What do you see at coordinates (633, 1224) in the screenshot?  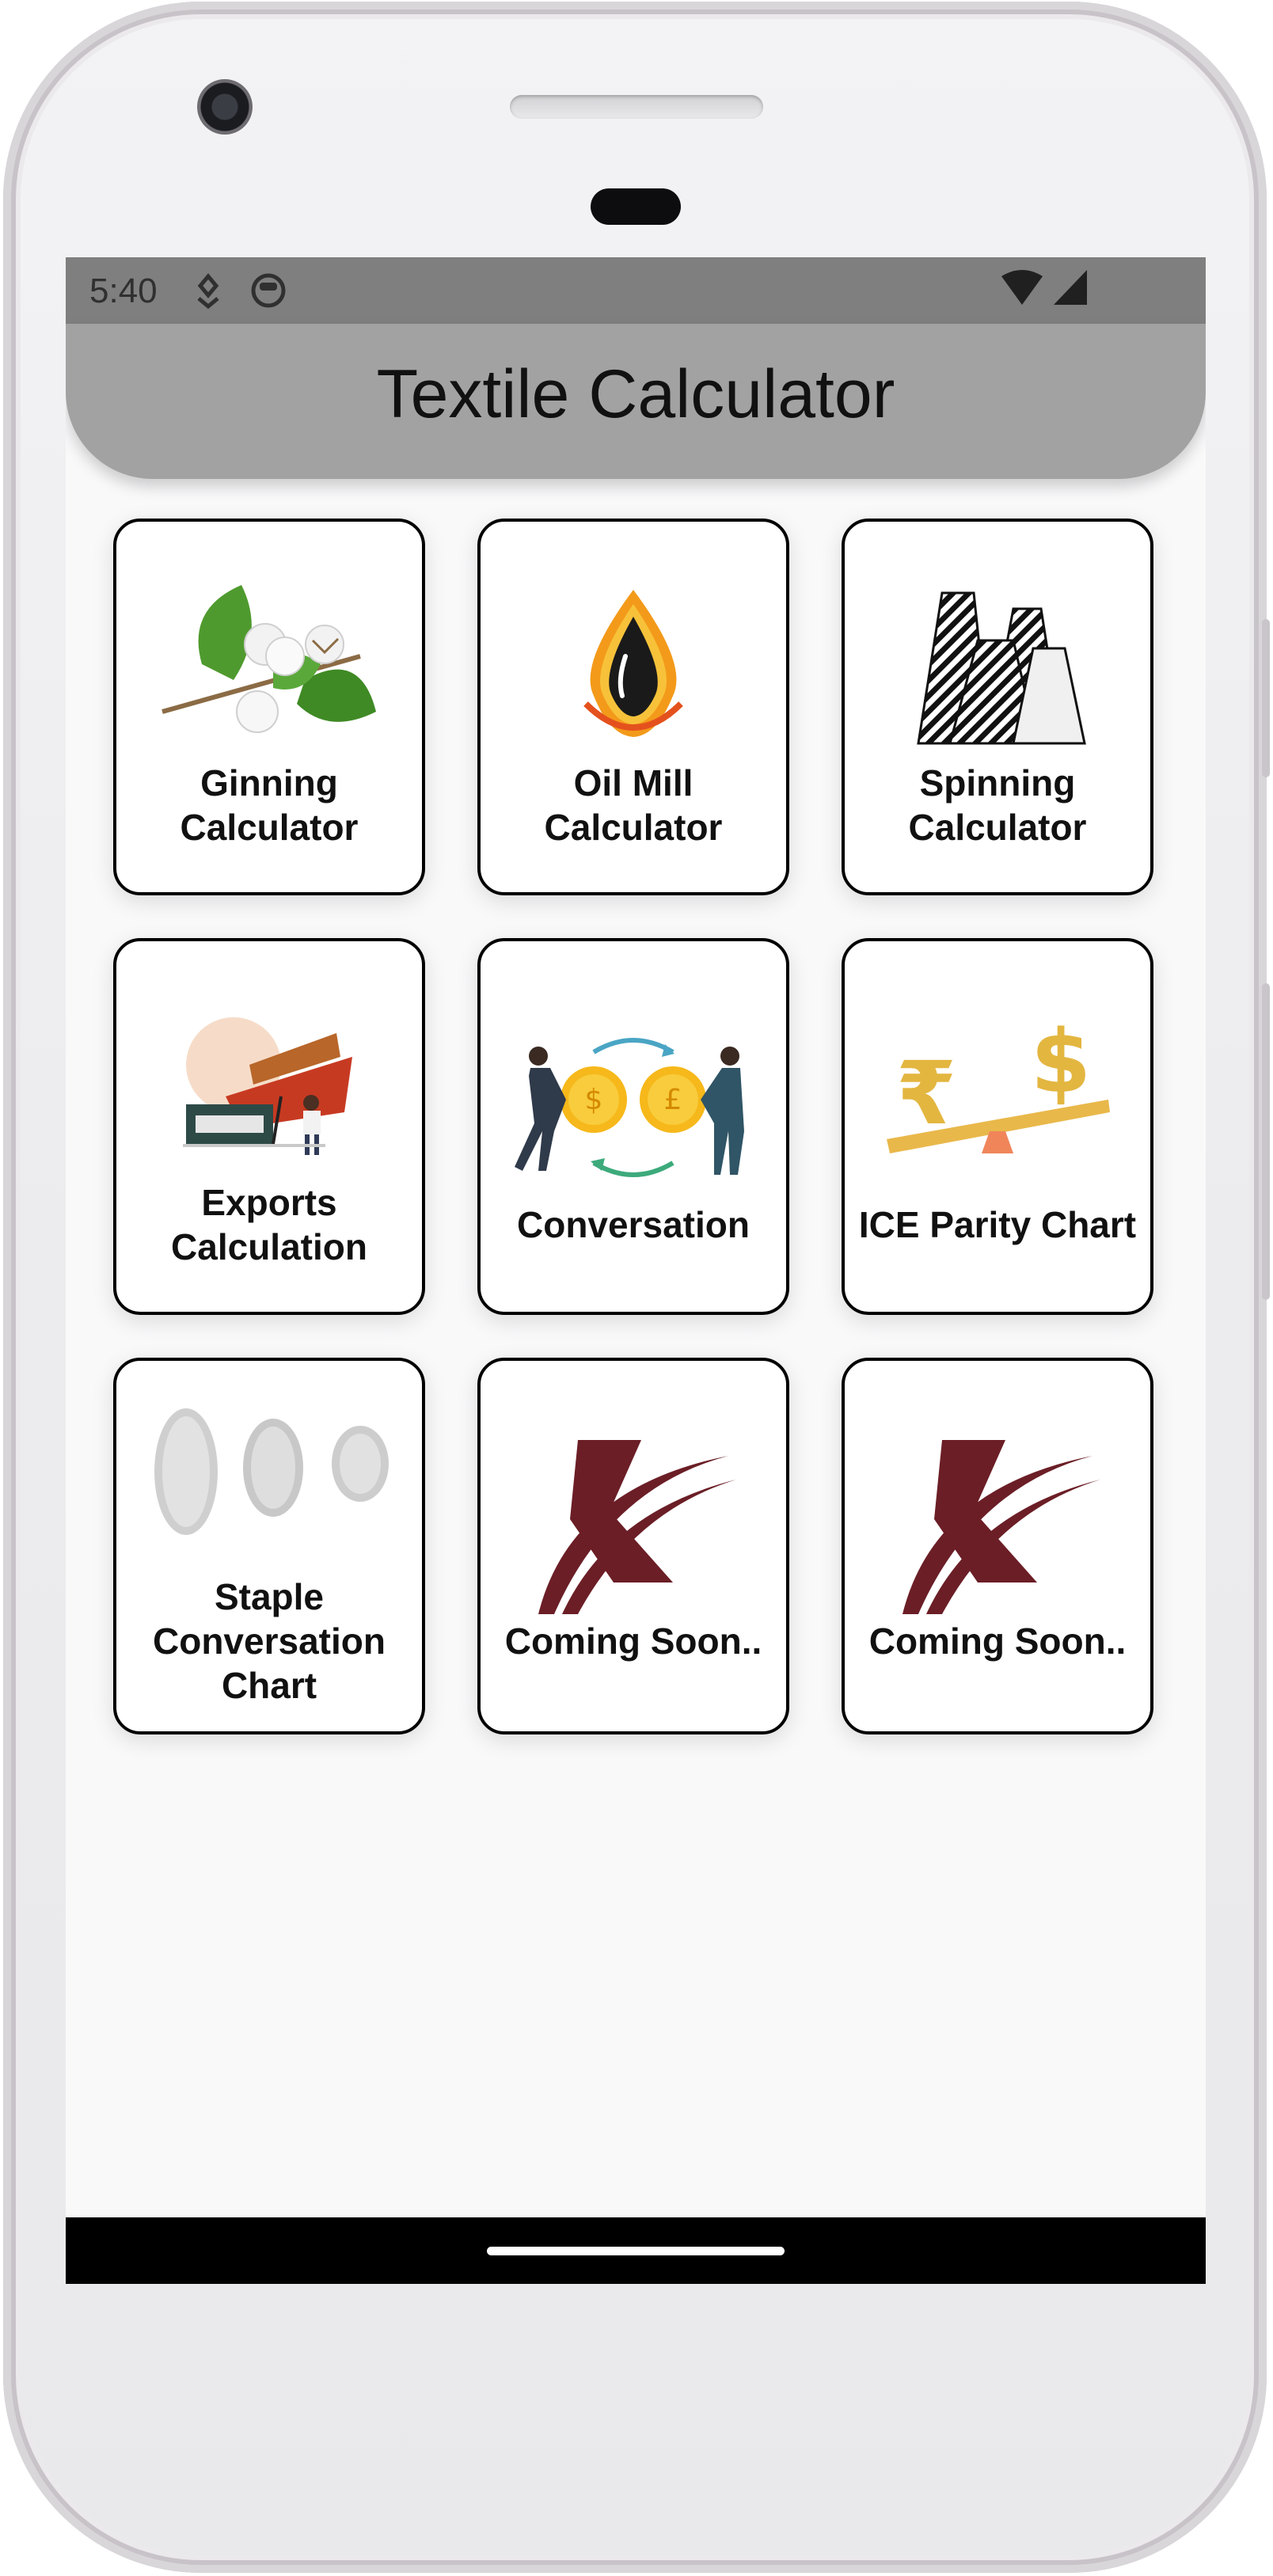 I see `tile-label: Conversation` at bounding box center [633, 1224].